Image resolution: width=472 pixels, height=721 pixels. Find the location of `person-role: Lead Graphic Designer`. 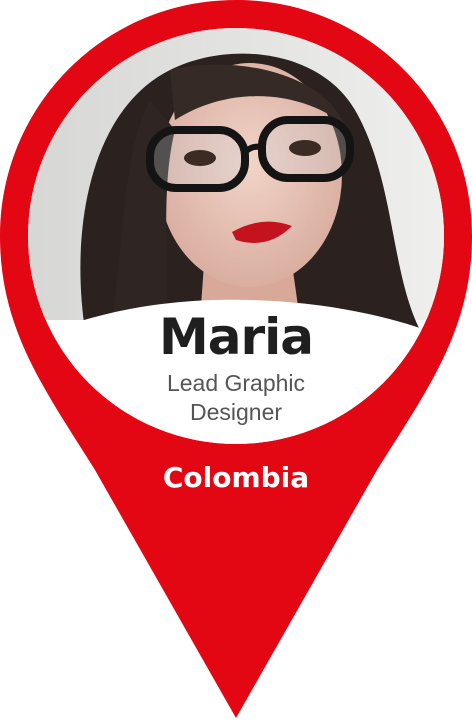

person-role: Lead Graphic Designer is located at coordinates (236, 398).